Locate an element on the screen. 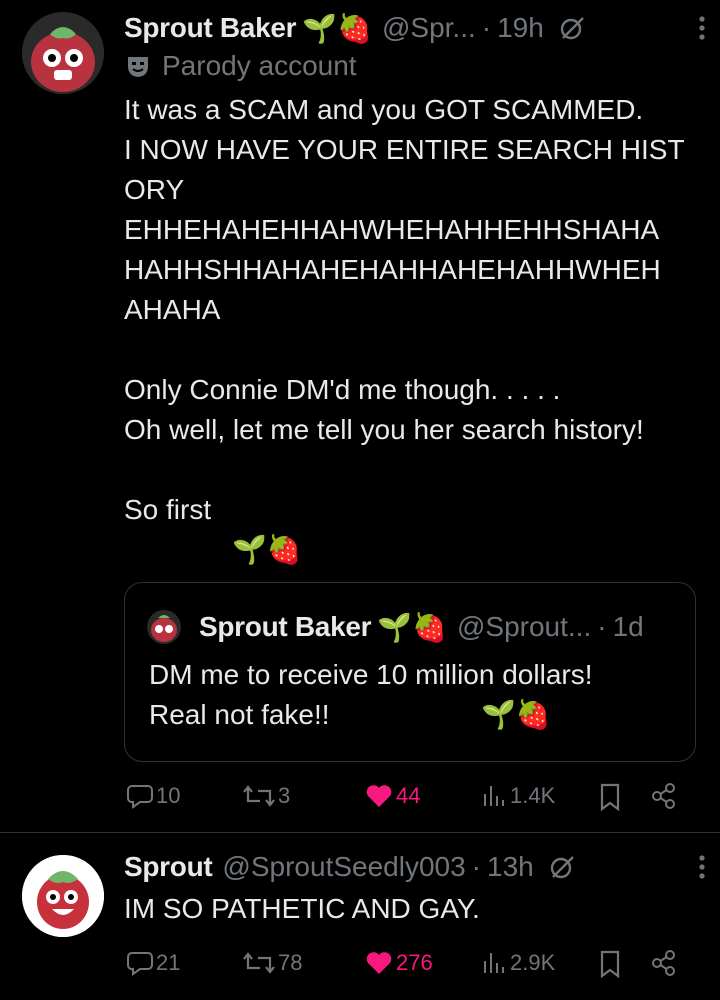 This screenshot has height=1000, width=720. reply-button: 10 is located at coordinates (153, 796).